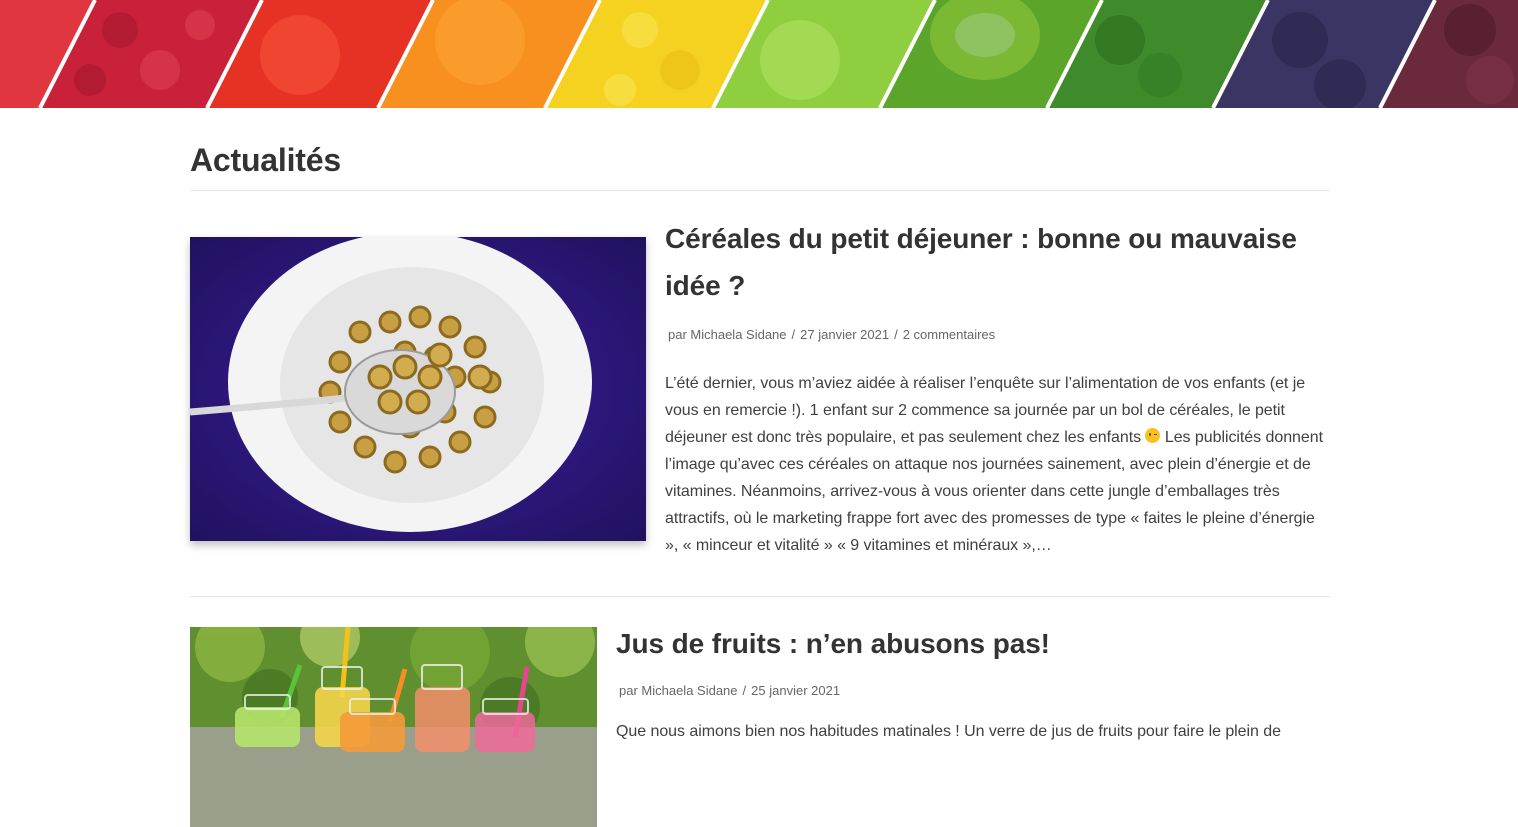 The width and height of the screenshot is (1518, 827). What do you see at coordinates (844, 334) in the screenshot?
I see `post-date-link: 27 janvier 2021` at bounding box center [844, 334].